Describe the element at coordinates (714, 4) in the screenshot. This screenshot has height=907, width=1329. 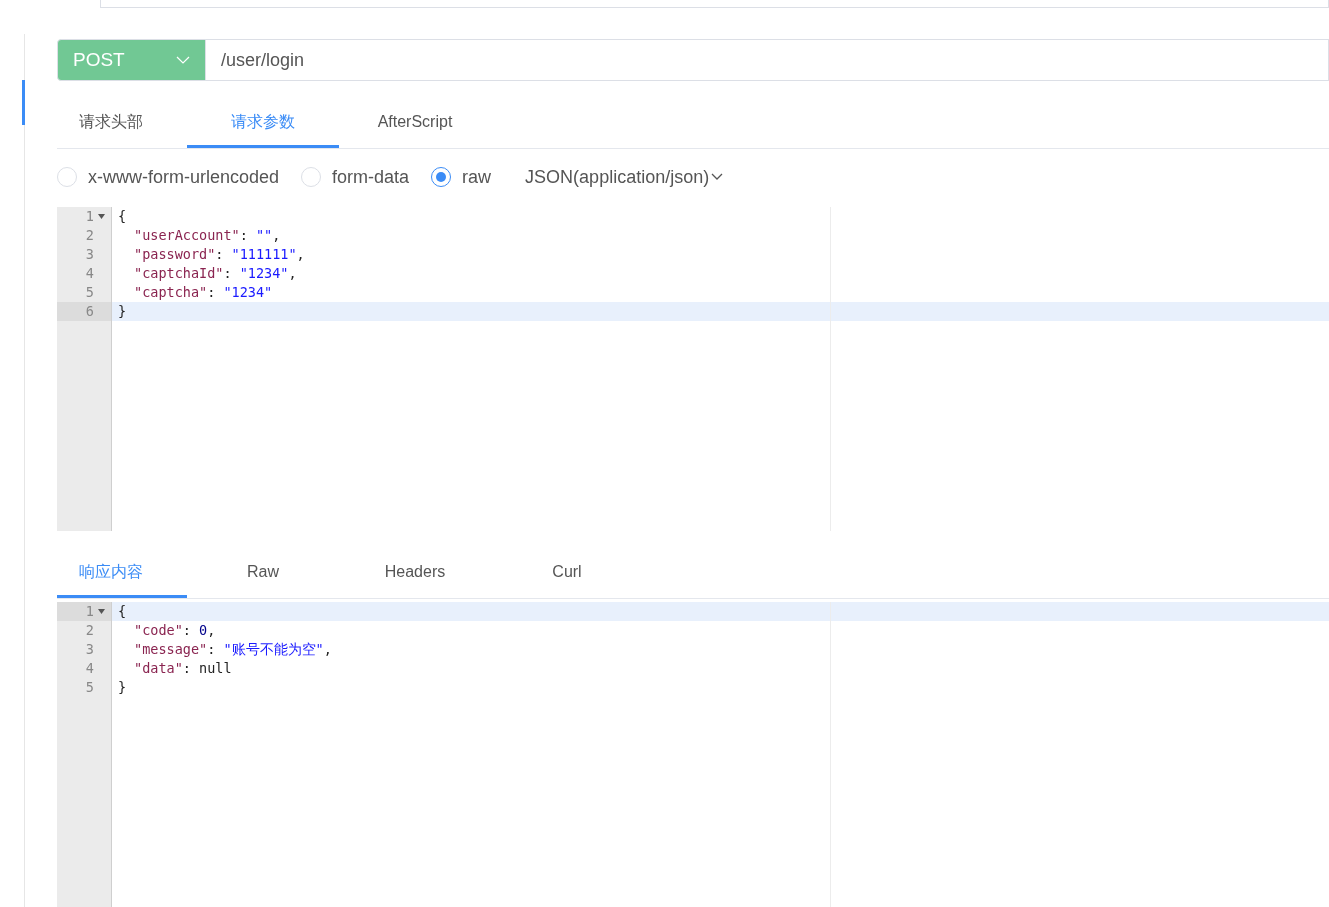
I see `top-field` at that location.